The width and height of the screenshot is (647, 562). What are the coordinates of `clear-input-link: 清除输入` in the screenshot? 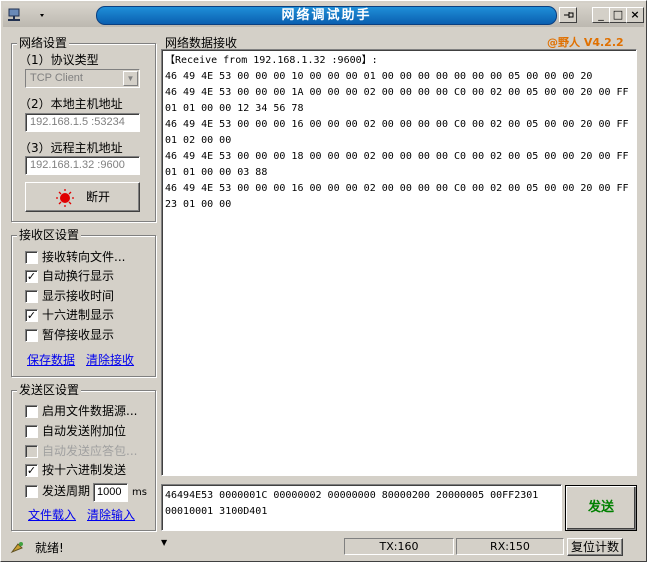 It's located at (111, 515).